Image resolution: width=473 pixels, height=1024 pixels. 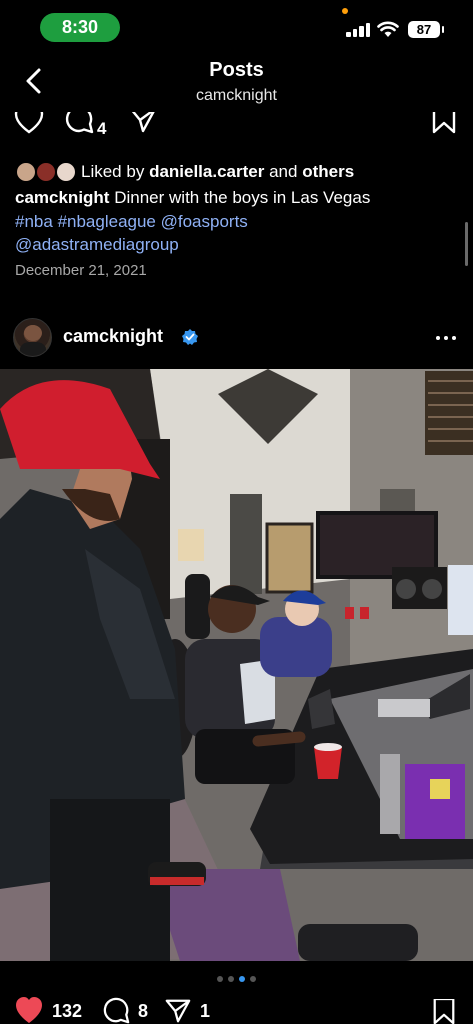 What do you see at coordinates (466, 244) in the screenshot?
I see `scrollbar` at bounding box center [466, 244].